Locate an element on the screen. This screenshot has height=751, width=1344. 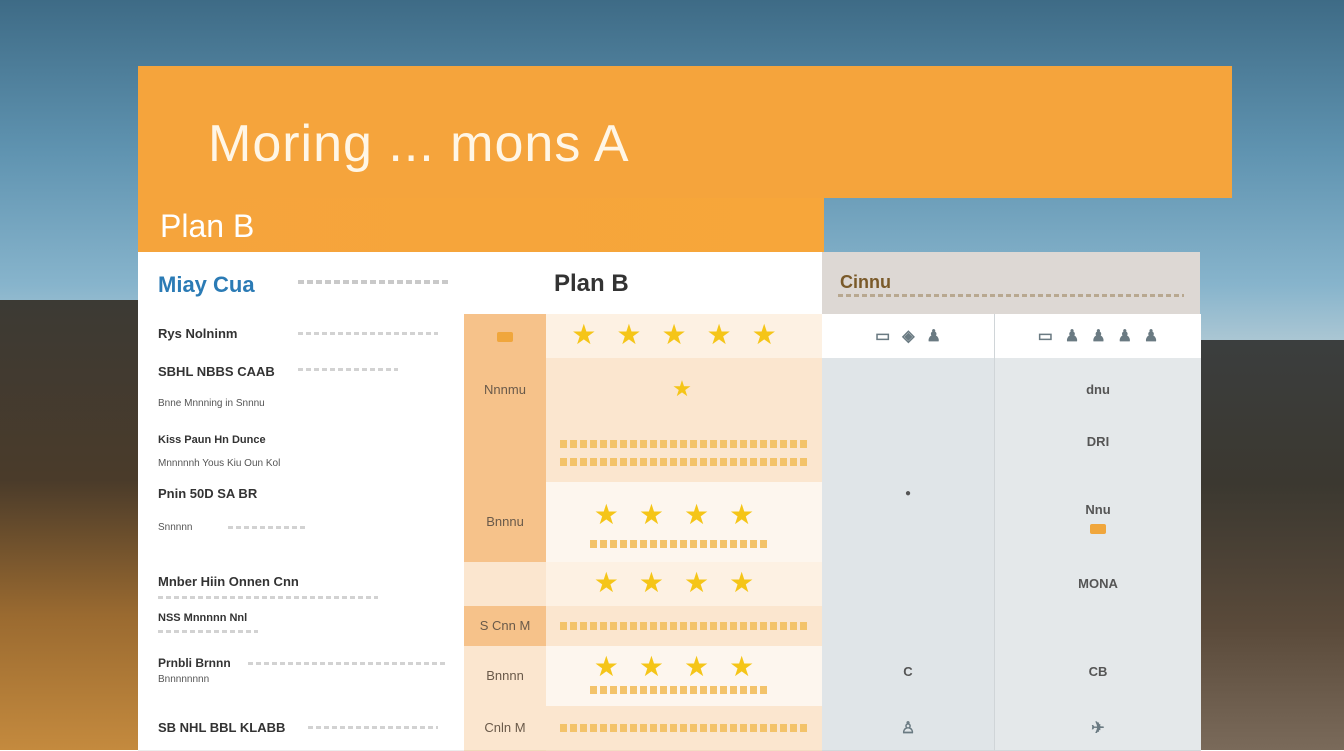
row-title: Mnber Hiin Onnen Cnn is located at coordinates (228, 581).